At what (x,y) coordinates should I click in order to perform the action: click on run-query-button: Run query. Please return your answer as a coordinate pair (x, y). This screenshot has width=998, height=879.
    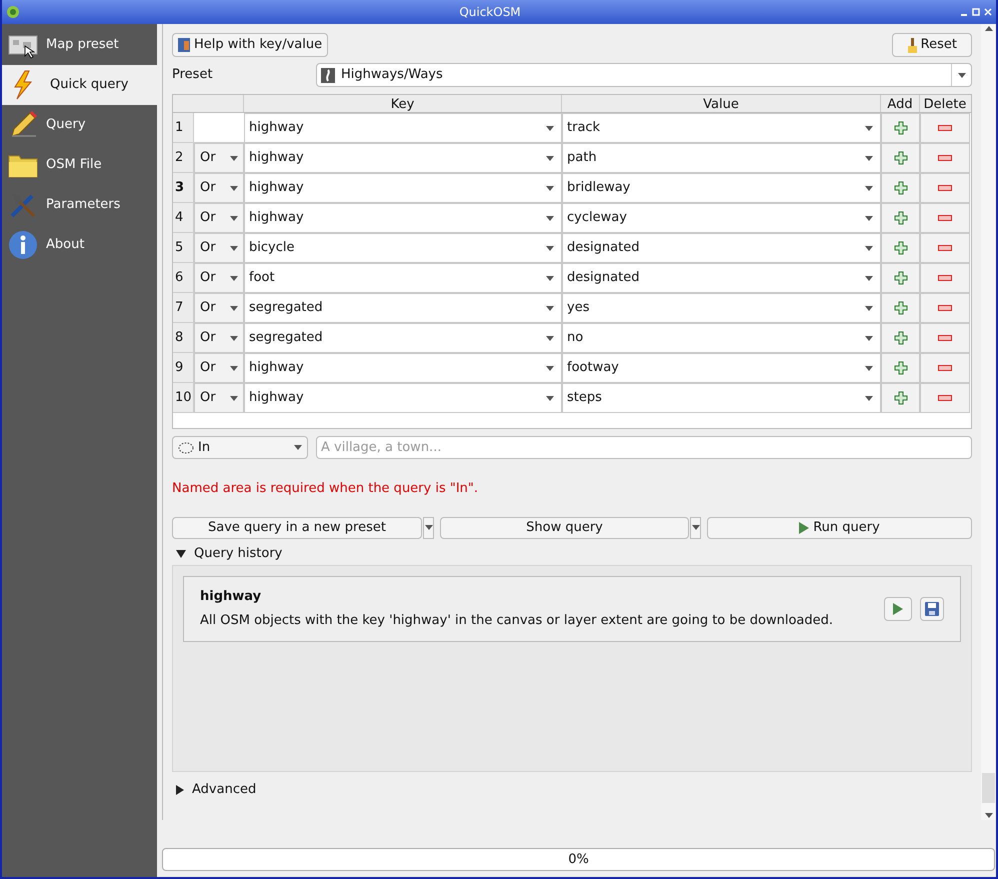
    Looking at the image, I should click on (839, 527).